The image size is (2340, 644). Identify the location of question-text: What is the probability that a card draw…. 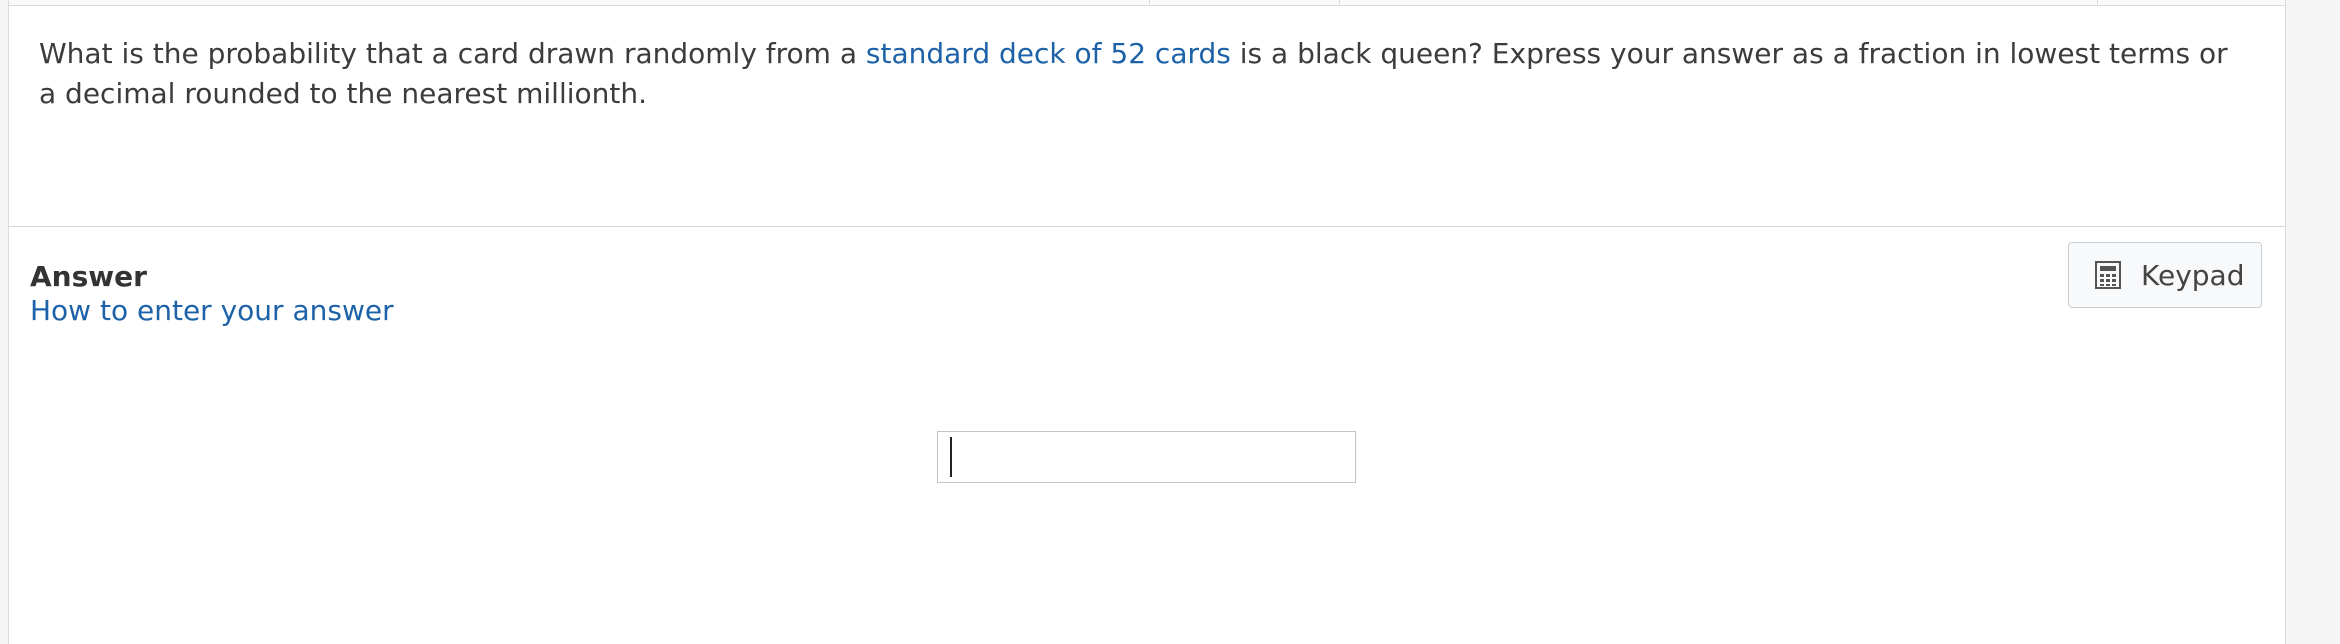
(1139, 74).